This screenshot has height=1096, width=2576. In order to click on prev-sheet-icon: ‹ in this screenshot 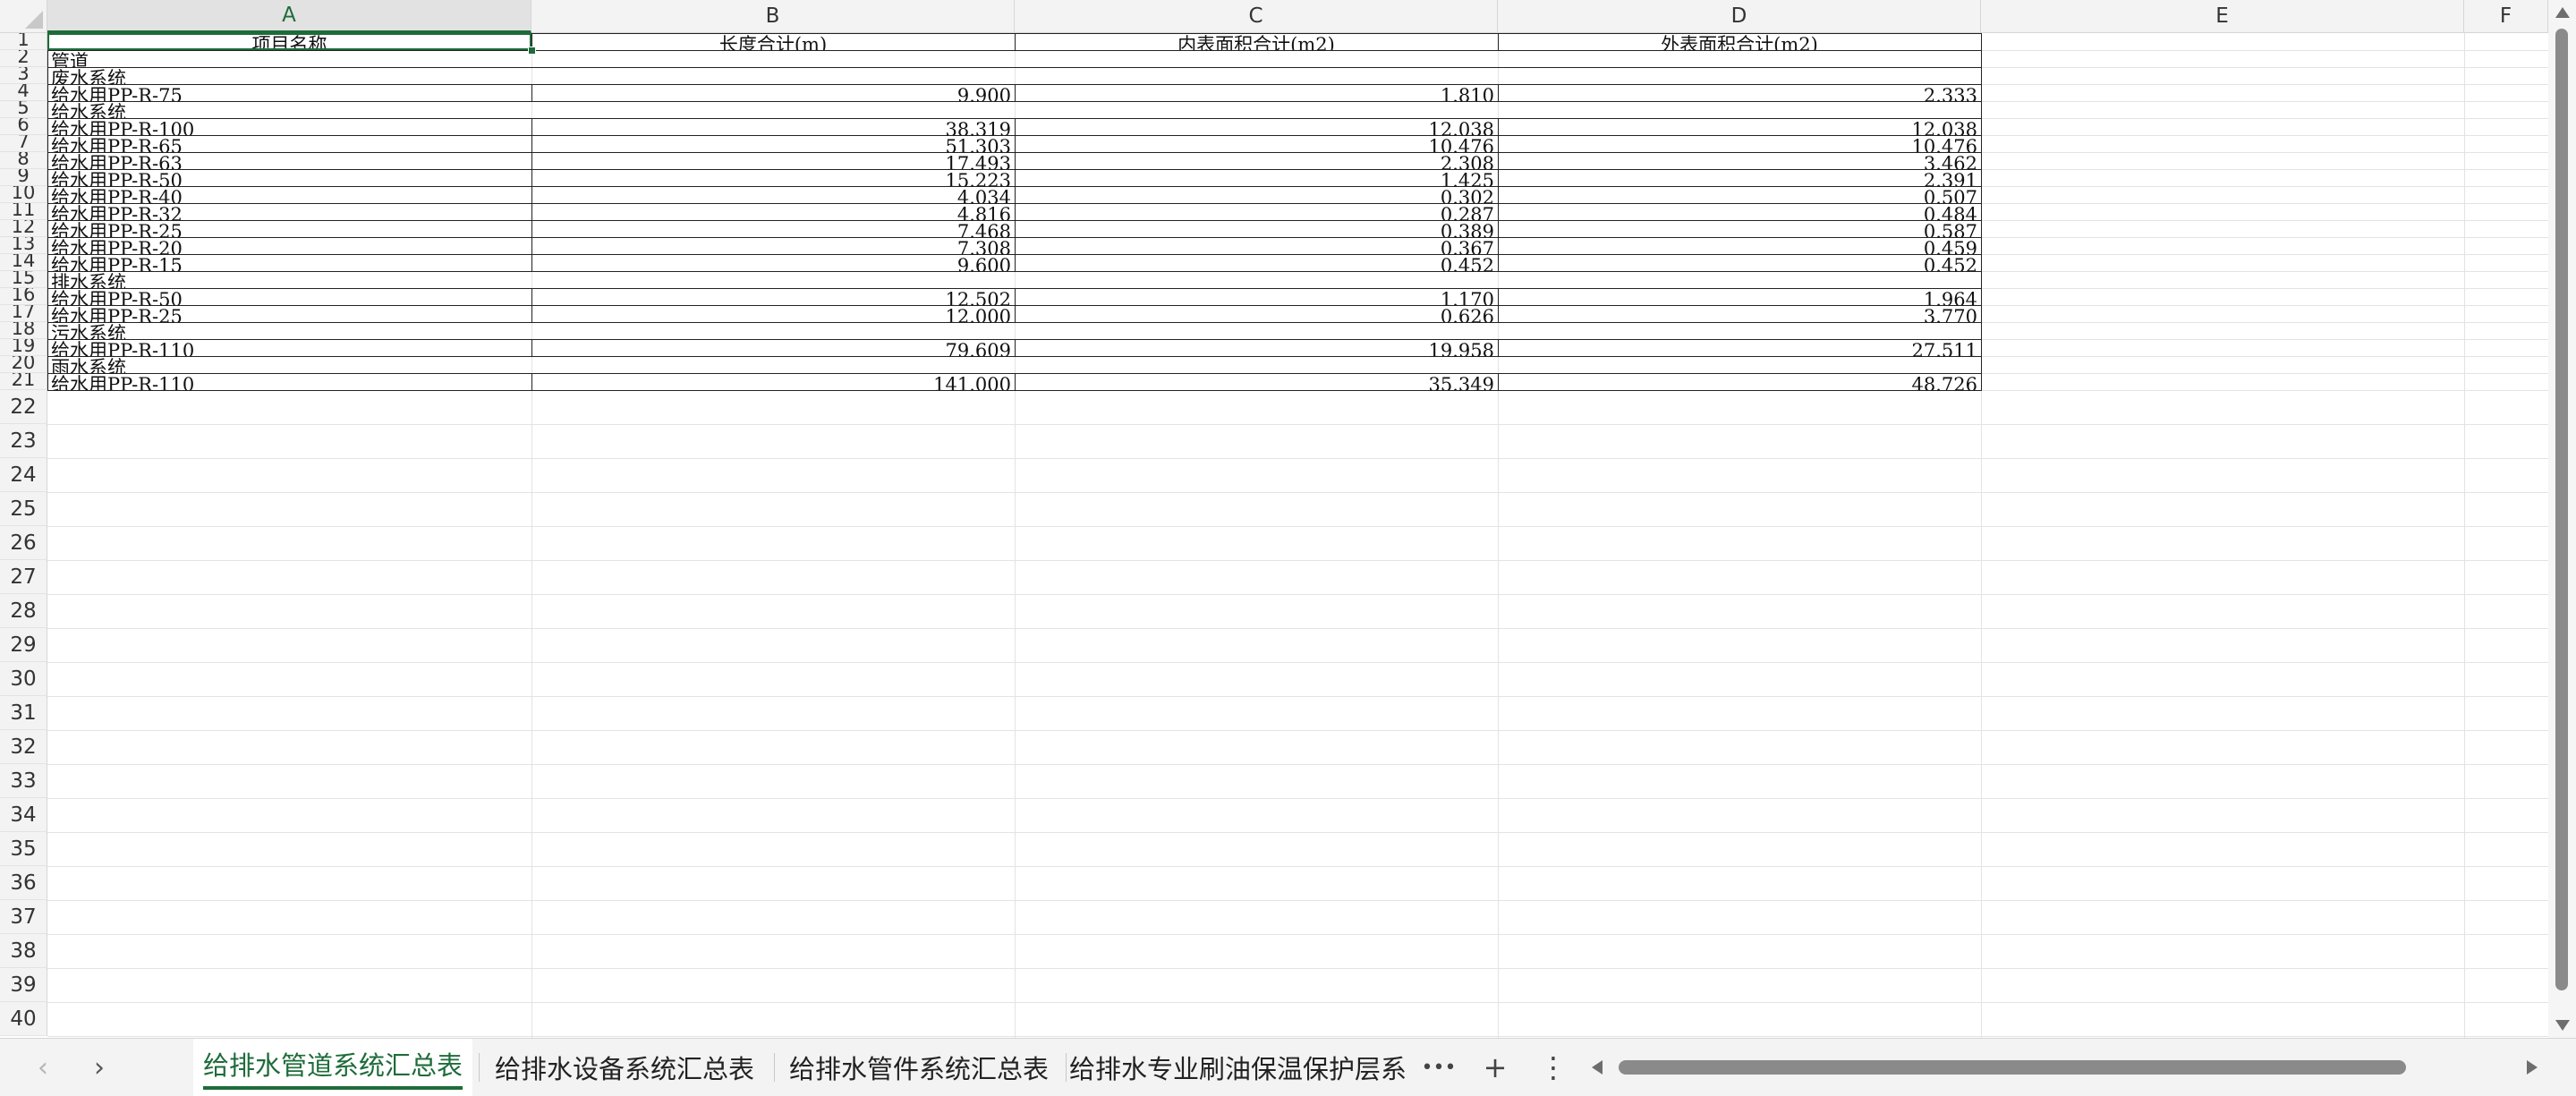, I will do `click(43, 1067)`.